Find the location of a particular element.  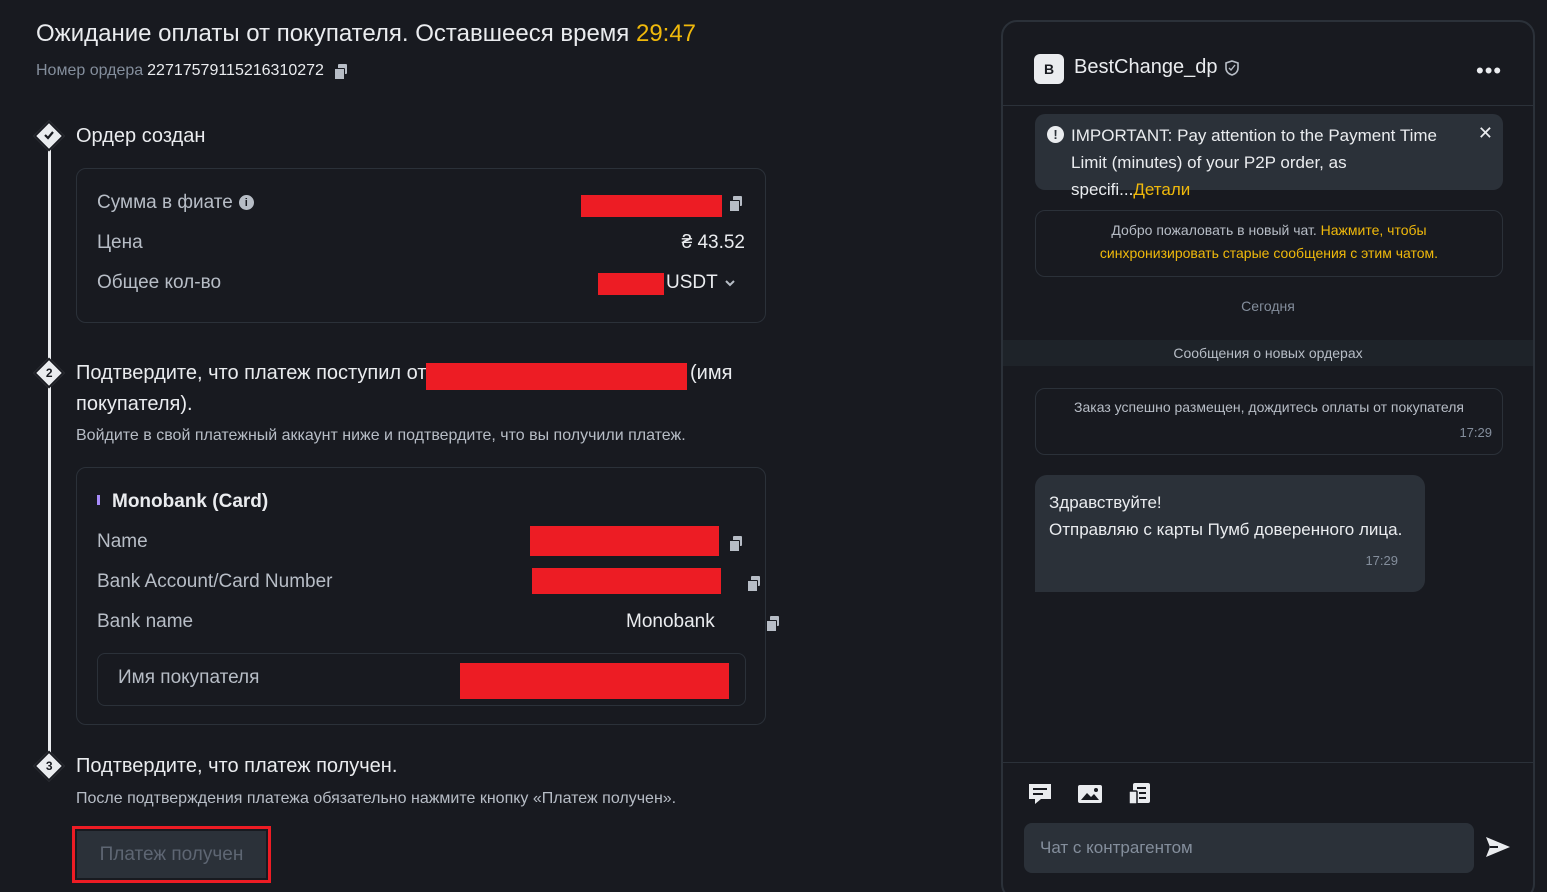

qty-unit: USDT is located at coordinates (692, 282).